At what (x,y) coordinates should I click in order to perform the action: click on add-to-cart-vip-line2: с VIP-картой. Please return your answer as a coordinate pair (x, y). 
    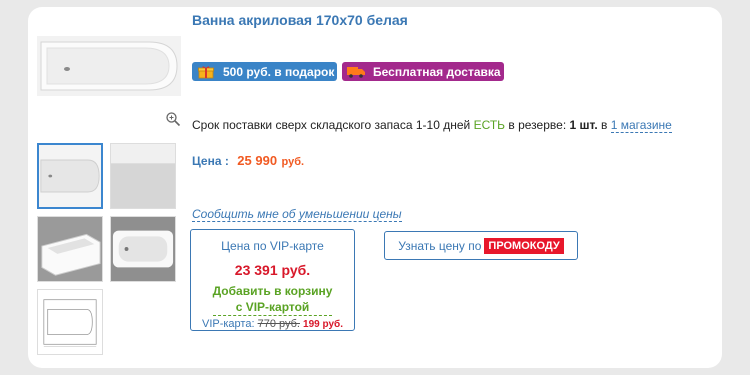
    Looking at the image, I should click on (272, 307).